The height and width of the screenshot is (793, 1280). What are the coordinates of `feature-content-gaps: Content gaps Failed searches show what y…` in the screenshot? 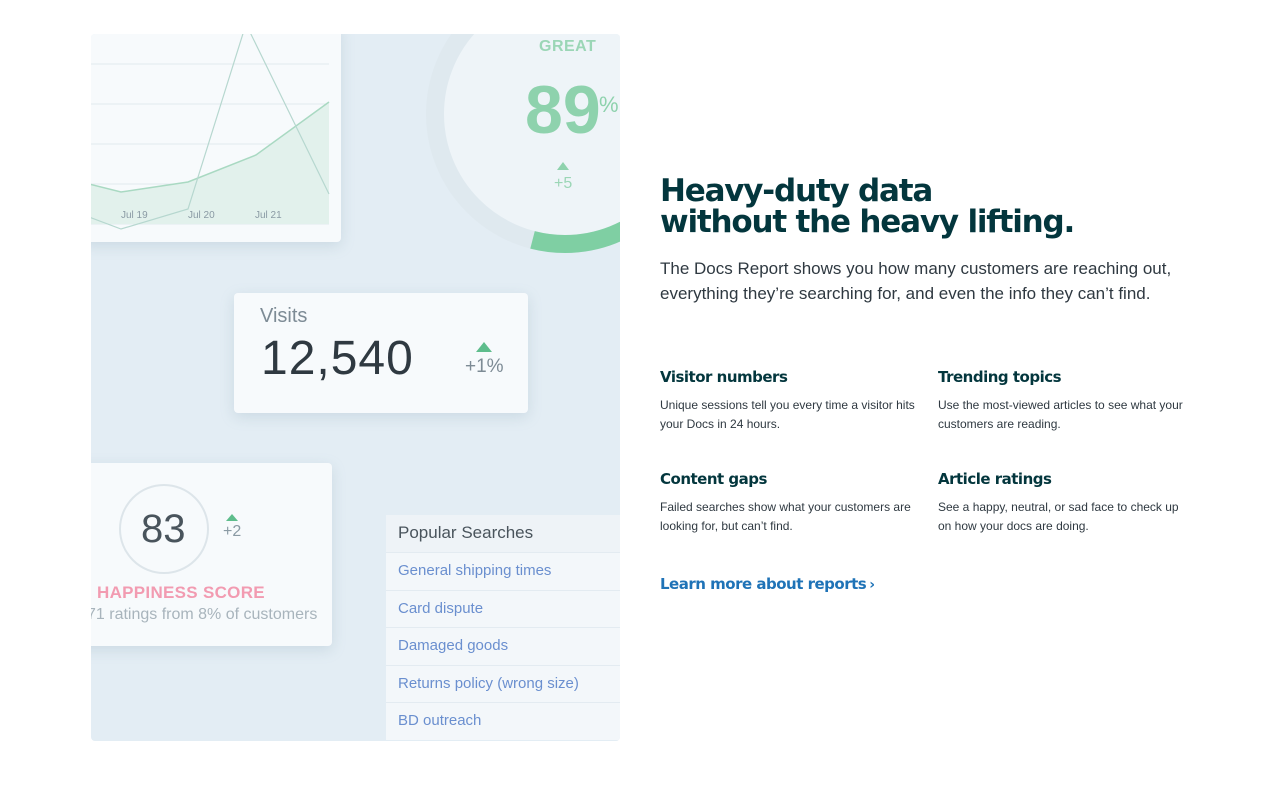 It's located at (787, 503).